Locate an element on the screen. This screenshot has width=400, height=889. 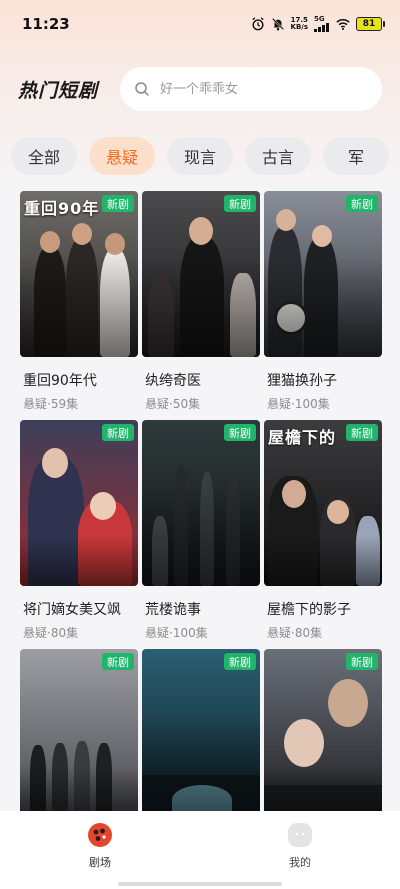
drama-card: 重回90年 新剧 重回90年代 悬疑·59集 is located at coordinates (79, 301).